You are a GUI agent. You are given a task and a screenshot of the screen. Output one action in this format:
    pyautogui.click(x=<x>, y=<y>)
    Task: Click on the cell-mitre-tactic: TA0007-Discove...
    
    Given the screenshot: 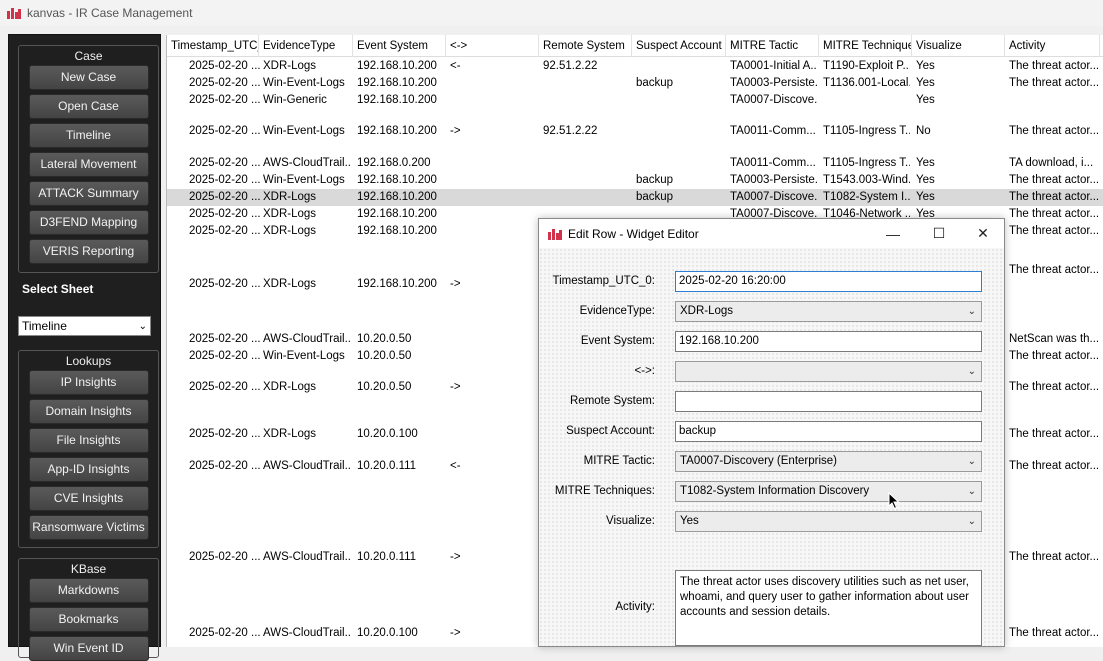 What is the action you would take?
    pyautogui.click(x=773, y=100)
    